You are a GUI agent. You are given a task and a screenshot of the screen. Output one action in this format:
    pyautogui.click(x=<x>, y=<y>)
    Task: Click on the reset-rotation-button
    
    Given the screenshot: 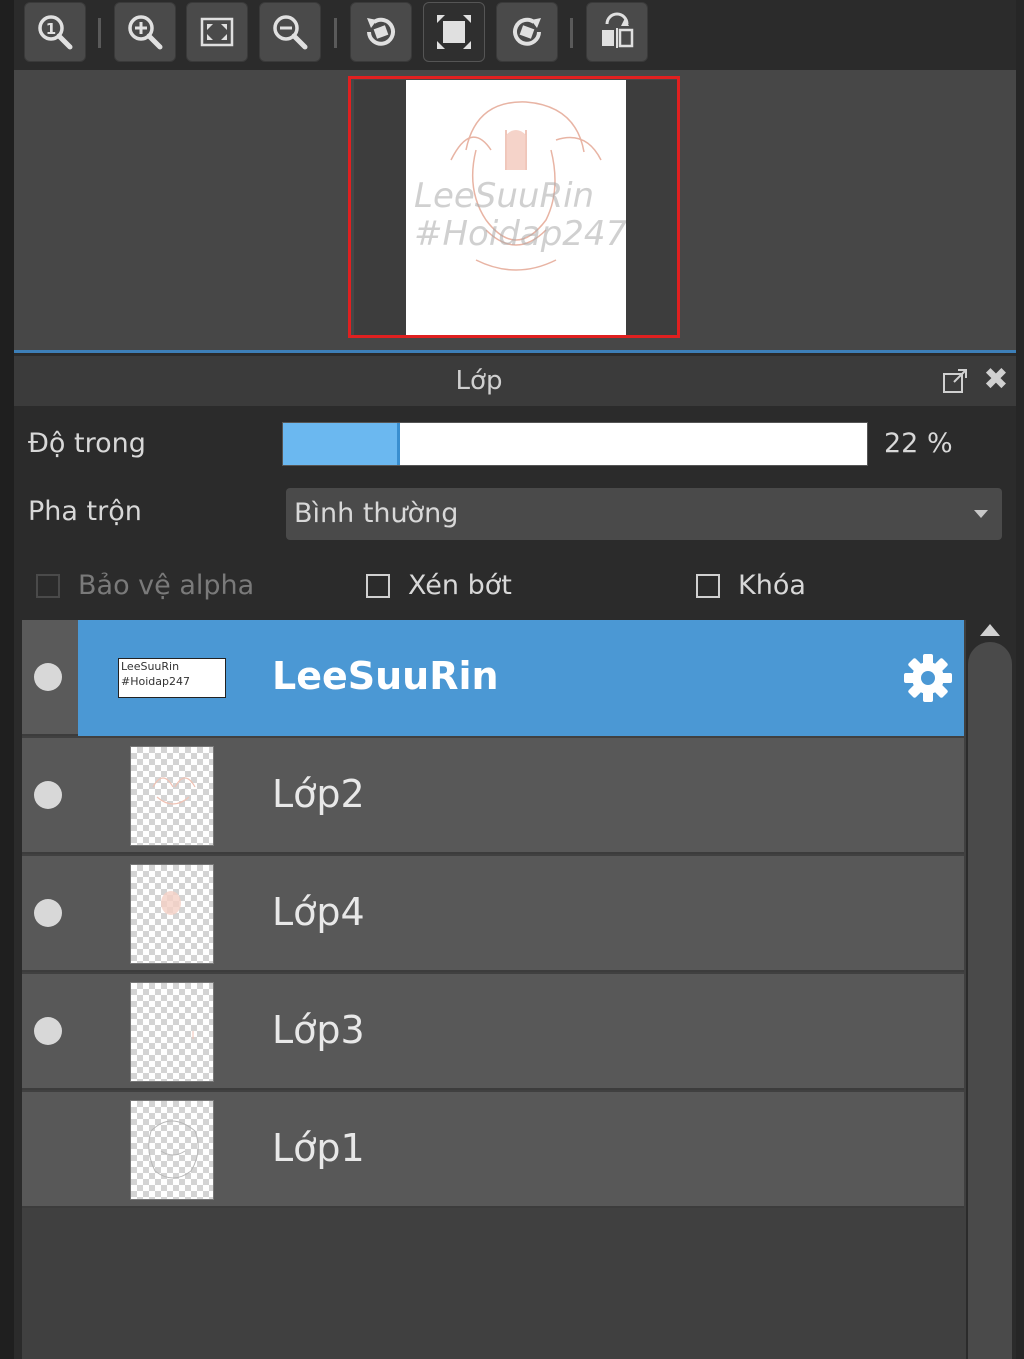 What is the action you would take?
    pyautogui.click(x=454, y=32)
    